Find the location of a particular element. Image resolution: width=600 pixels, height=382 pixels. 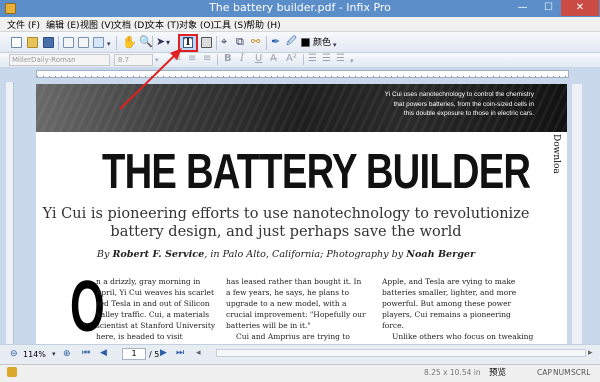

side-download-text: Downloa is located at coordinates (556, 154).